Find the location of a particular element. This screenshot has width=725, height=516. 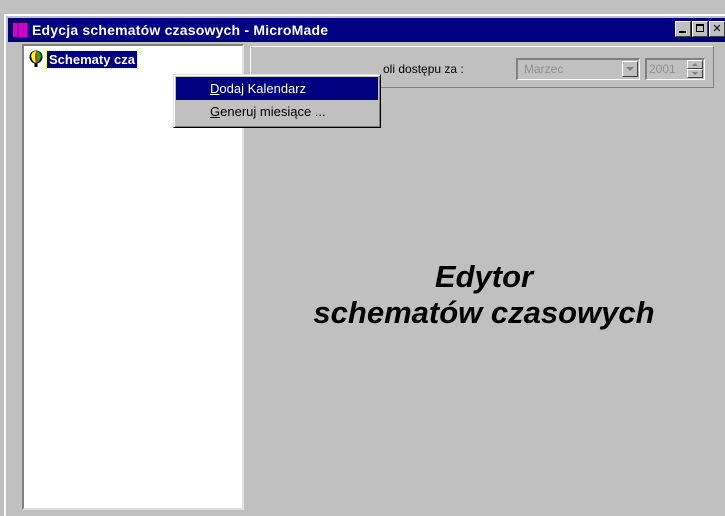

balloon-icon is located at coordinates (36, 58).